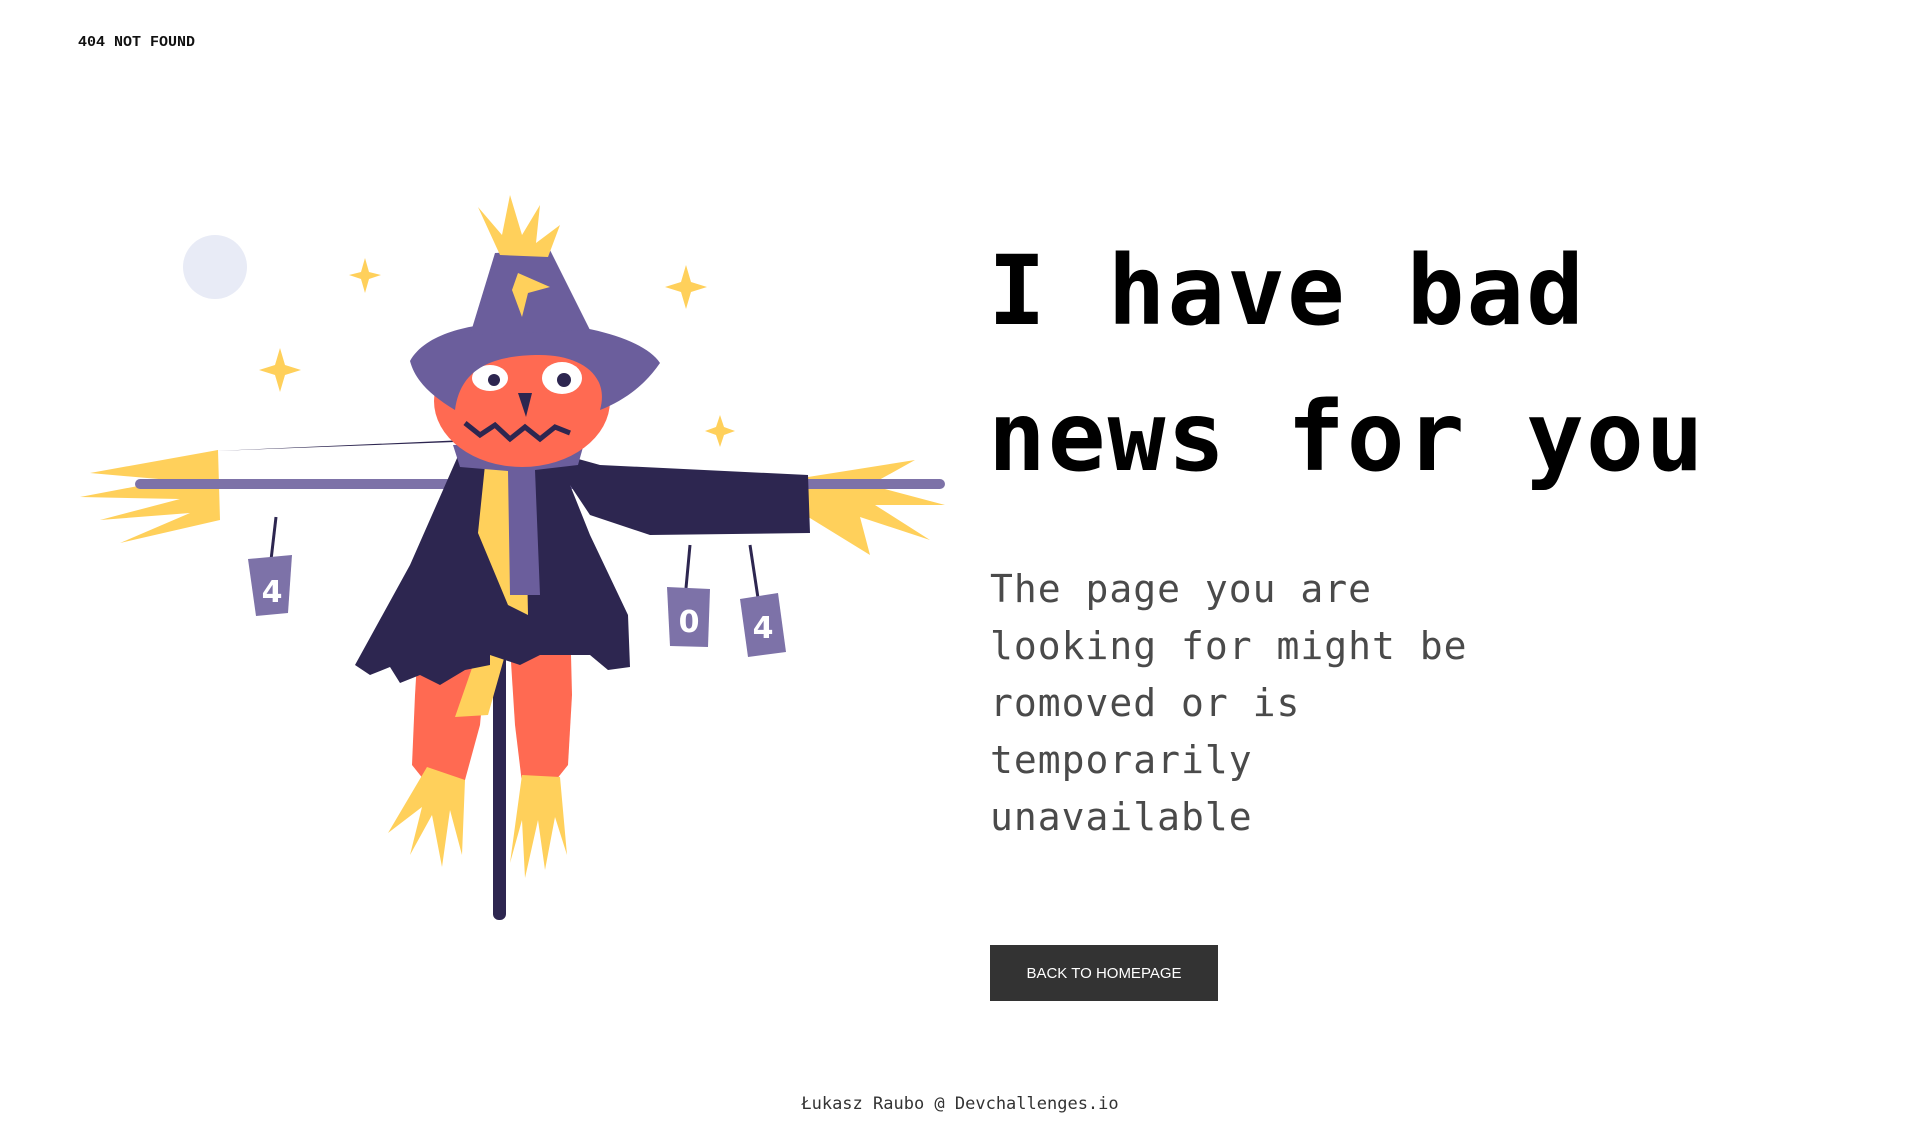 The width and height of the screenshot is (1920, 1129). What do you see at coordinates (1104, 973) in the screenshot?
I see `back-to-homepage-button: BACK TO HOMEPAGE` at bounding box center [1104, 973].